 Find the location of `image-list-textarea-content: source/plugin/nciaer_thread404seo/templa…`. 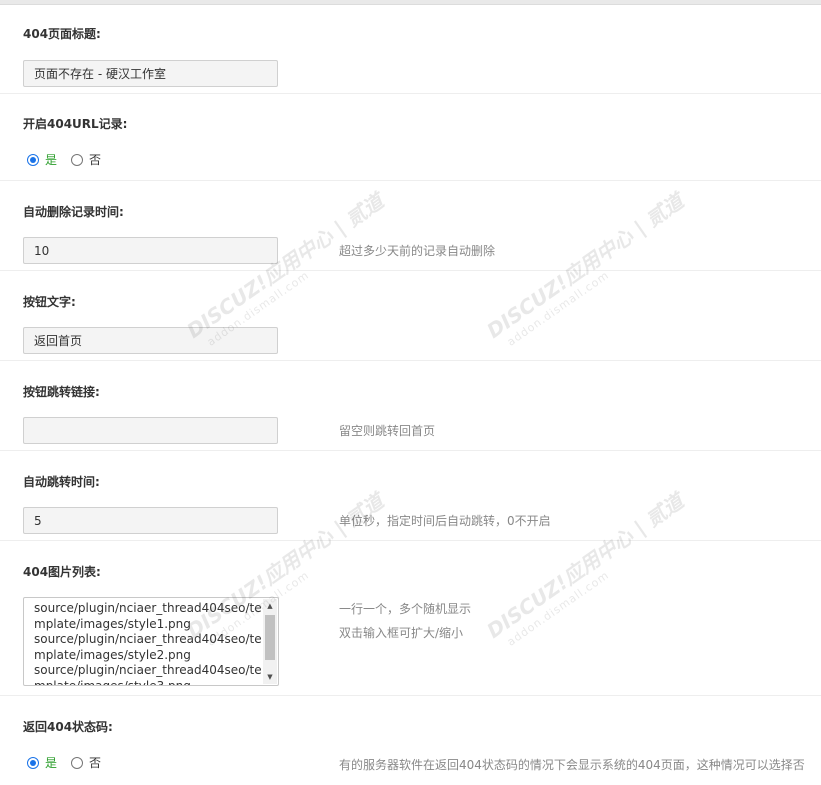

image-list-textarea-content: source/plugin/nciaer_thread404seo/templa… is located at coordinates (148, 643).